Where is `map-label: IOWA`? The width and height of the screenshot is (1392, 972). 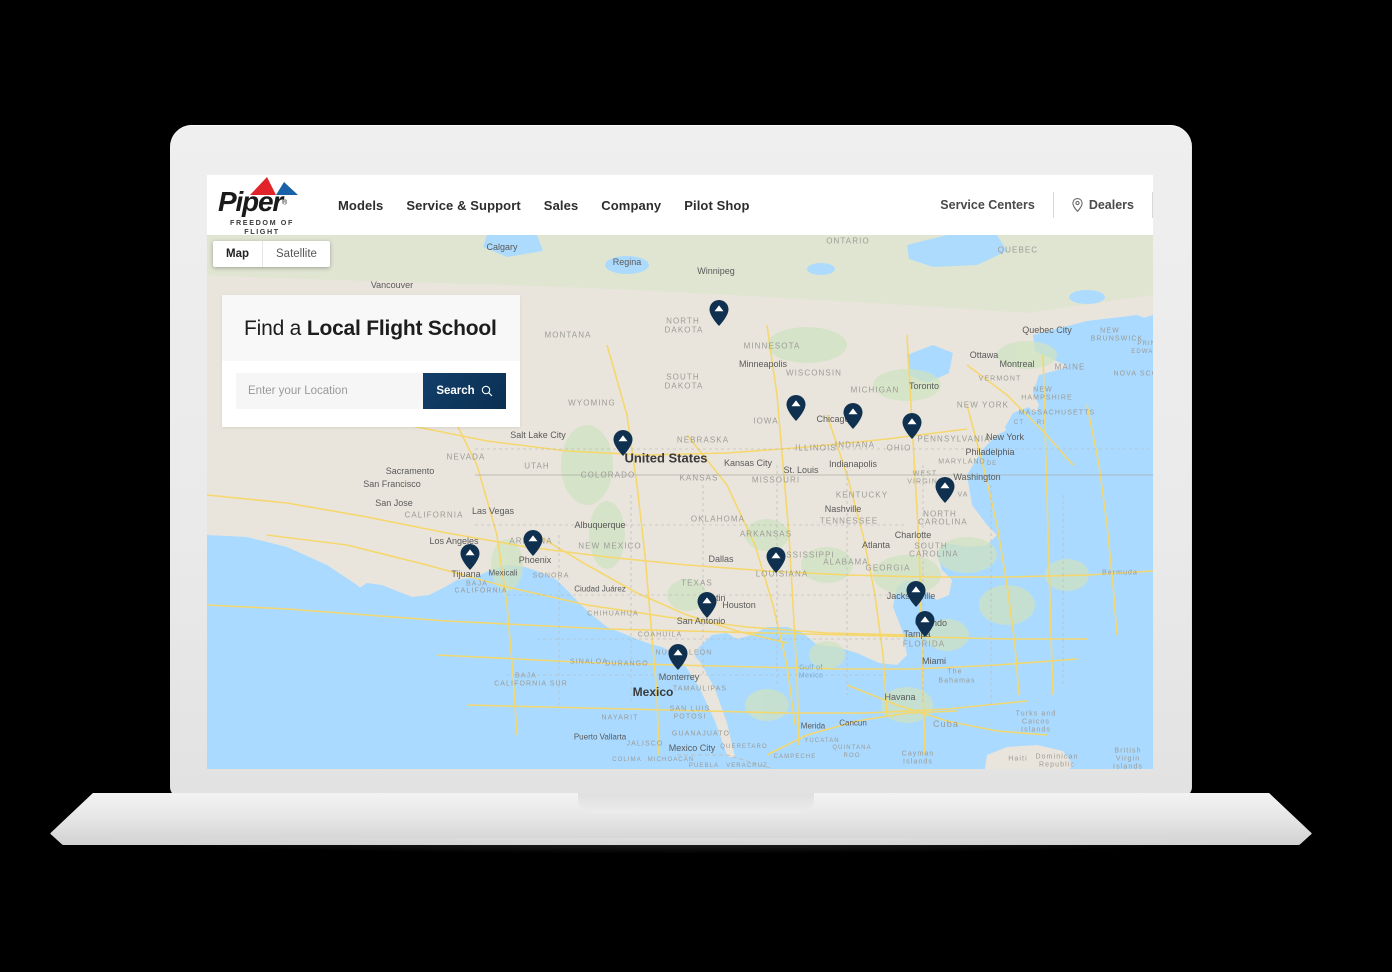 map-label: IOWA is located at coordinates (766, 421).